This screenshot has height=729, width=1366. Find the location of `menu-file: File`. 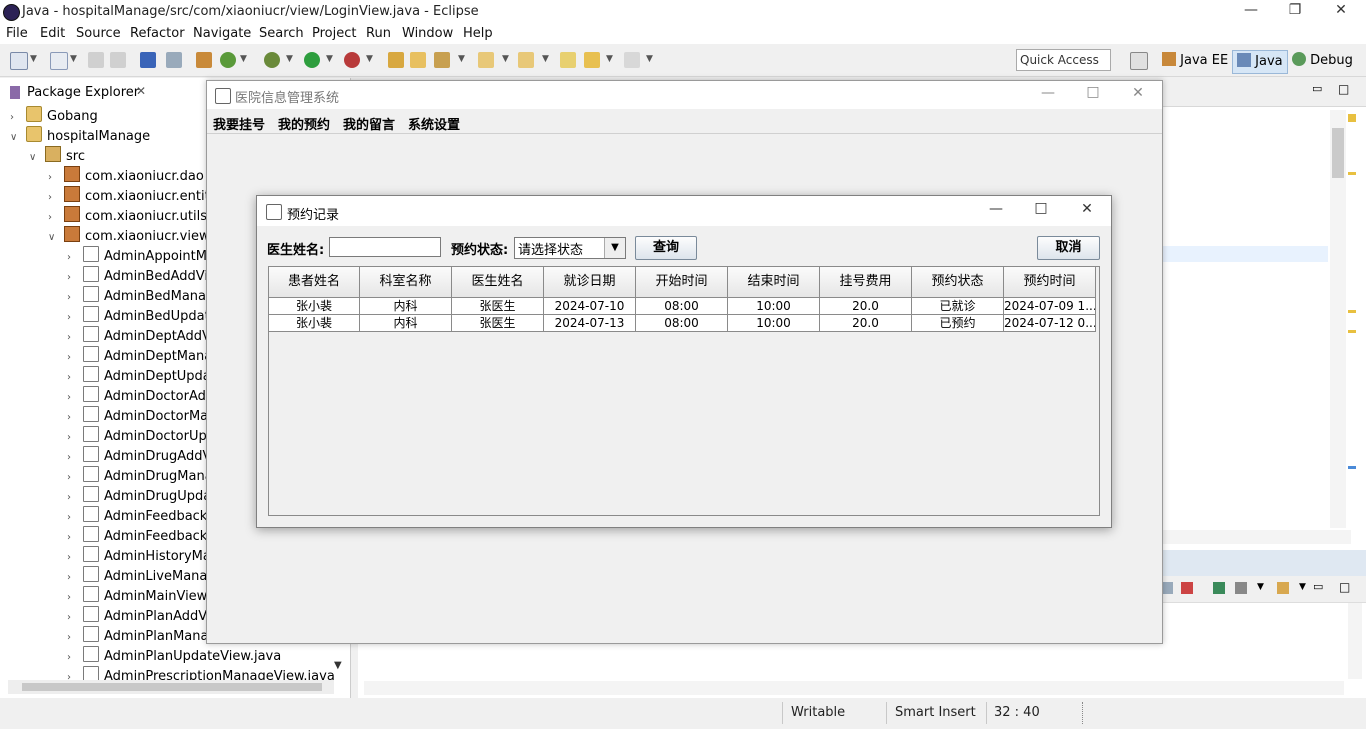

menu-file: File is located at coordinates (17, 33).